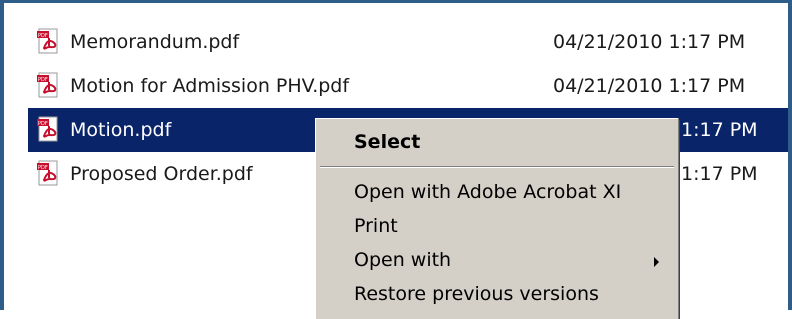 Image resolution: width=792 pixels, height=319 pixels. Describe the element at coordinates (376, 226) in the screenshot. I see `menu-item-print: Print` at that location.